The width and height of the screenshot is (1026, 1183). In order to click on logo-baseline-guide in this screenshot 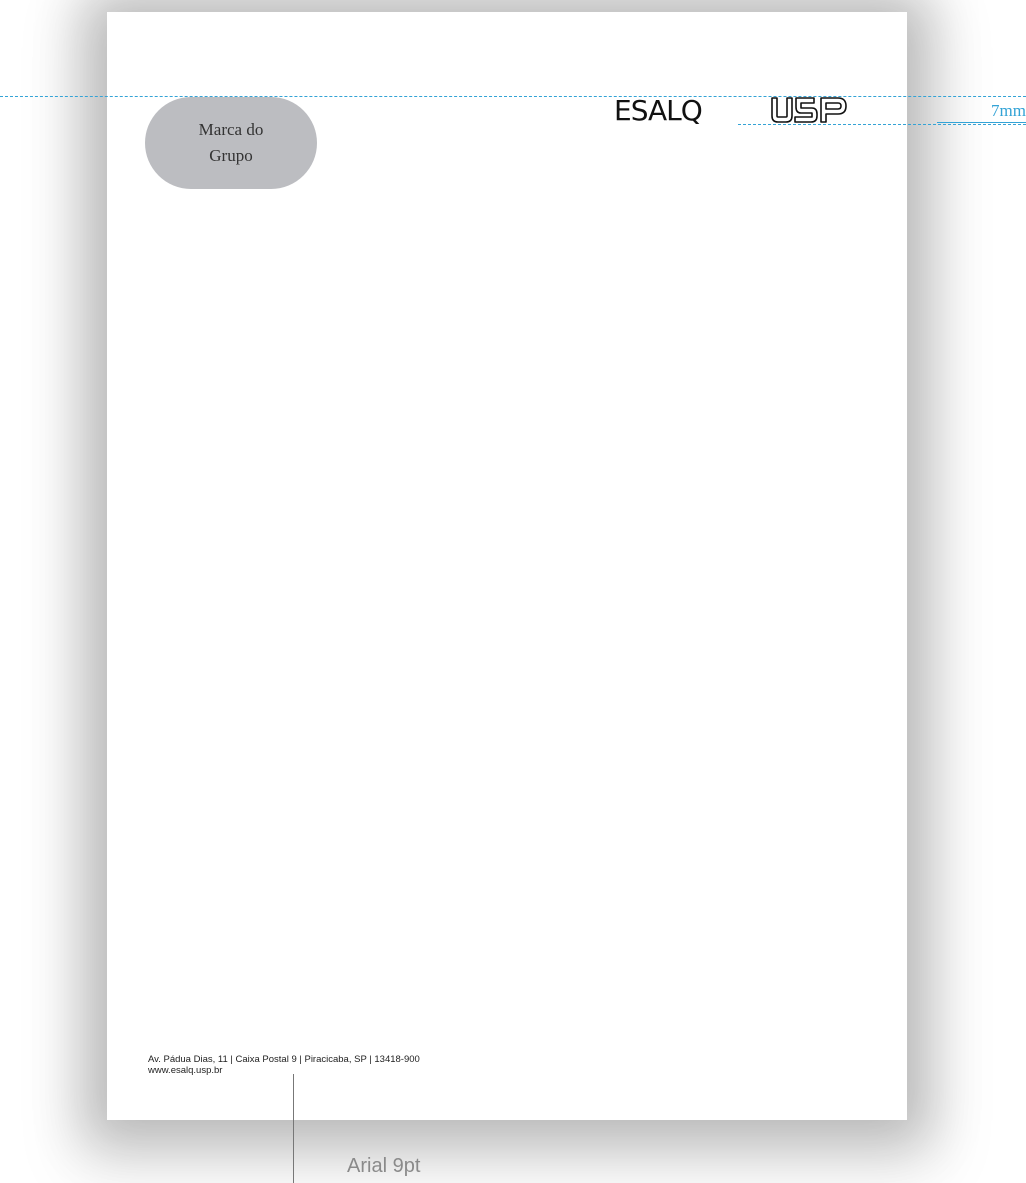, I will do `click(882, 124)`.